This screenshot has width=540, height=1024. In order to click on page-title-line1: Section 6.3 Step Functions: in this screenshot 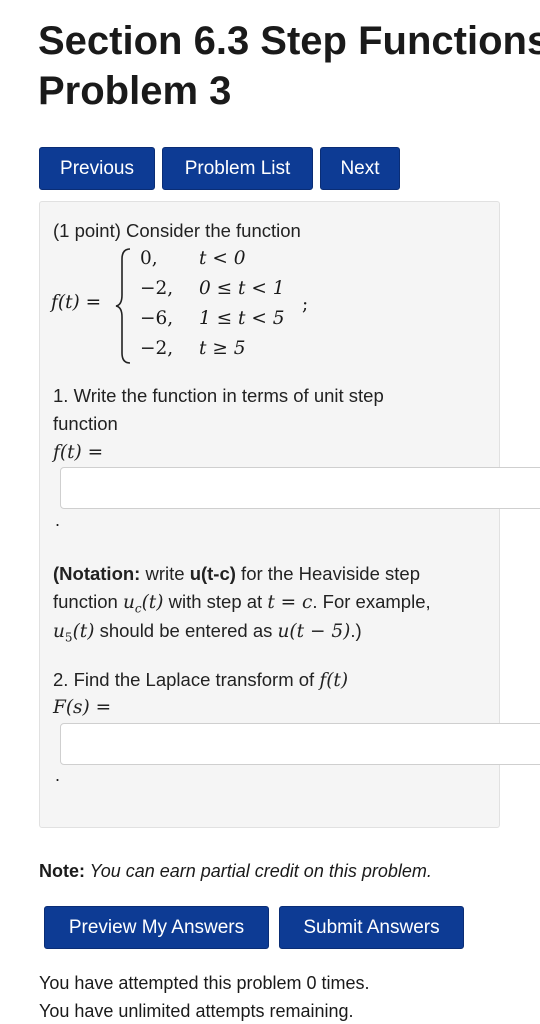, I will do `click(289, 41)`.